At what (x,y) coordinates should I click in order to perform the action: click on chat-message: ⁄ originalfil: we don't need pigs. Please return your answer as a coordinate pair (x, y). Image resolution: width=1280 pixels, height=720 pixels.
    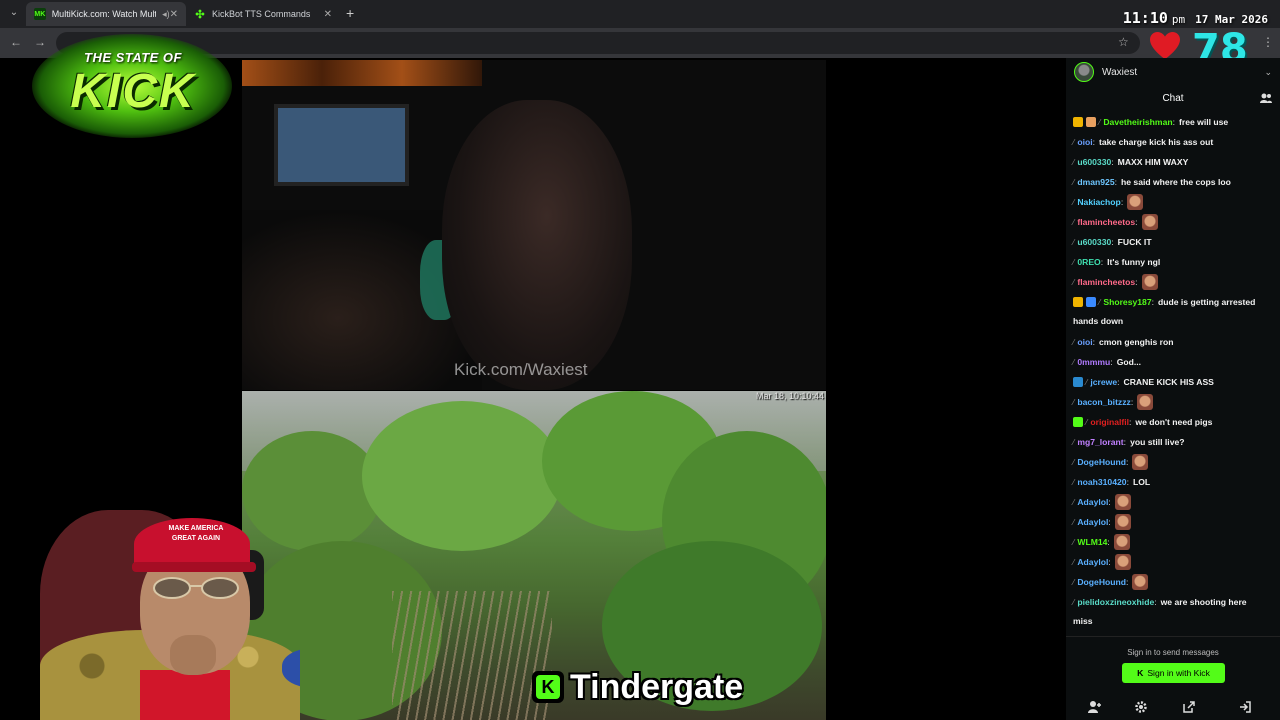
    Looking at the image, I should click on (1142, 422).